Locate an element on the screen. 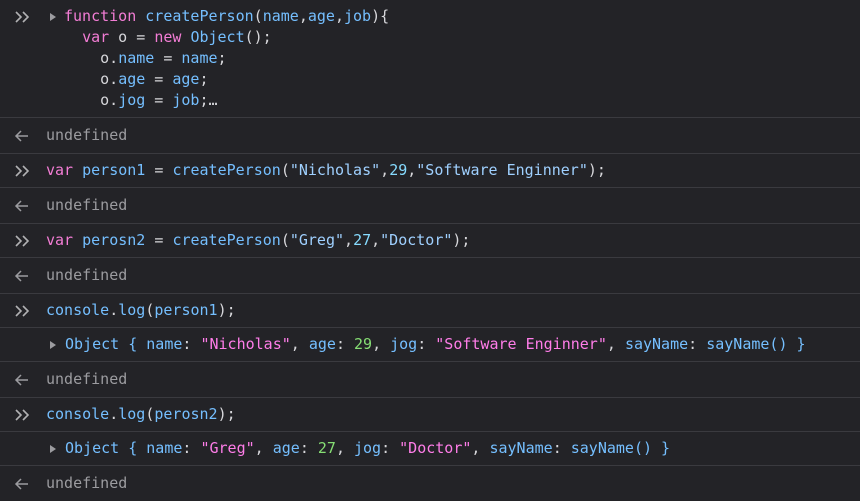  code-line: function createPerson(name,age,job){ is located at coordinates (226, 16).